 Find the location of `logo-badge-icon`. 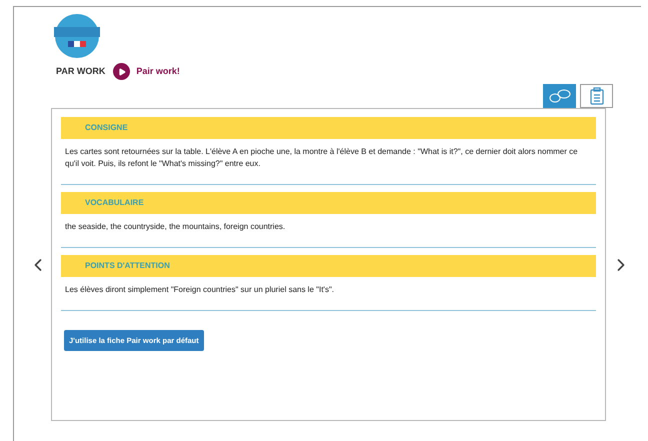

logo-badge-icon is located at coordinates (77, 36).